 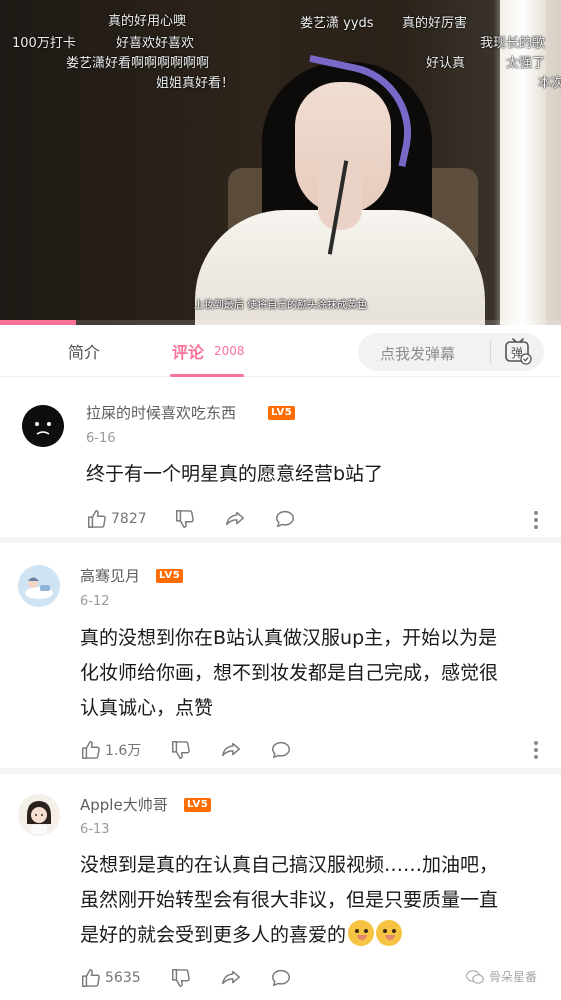 I want to click on comment-text-line: 终于有一个明星真的愿意经营b站了, so click(x=235, y=474).